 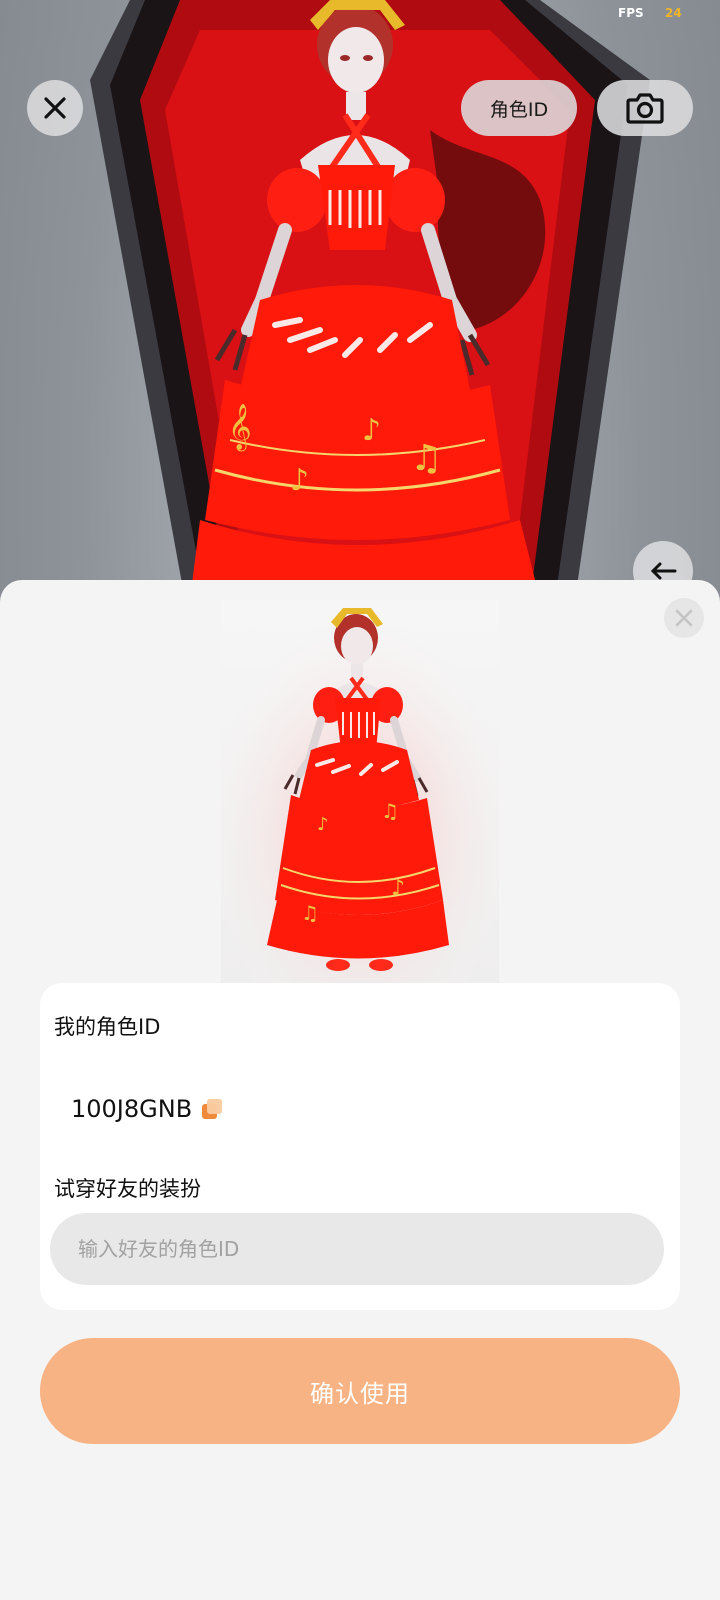 What do you see at coordinates (519, 108) in the screenshot?
I see `role-id-button: 角色ID` at bounding box center [519, 108].